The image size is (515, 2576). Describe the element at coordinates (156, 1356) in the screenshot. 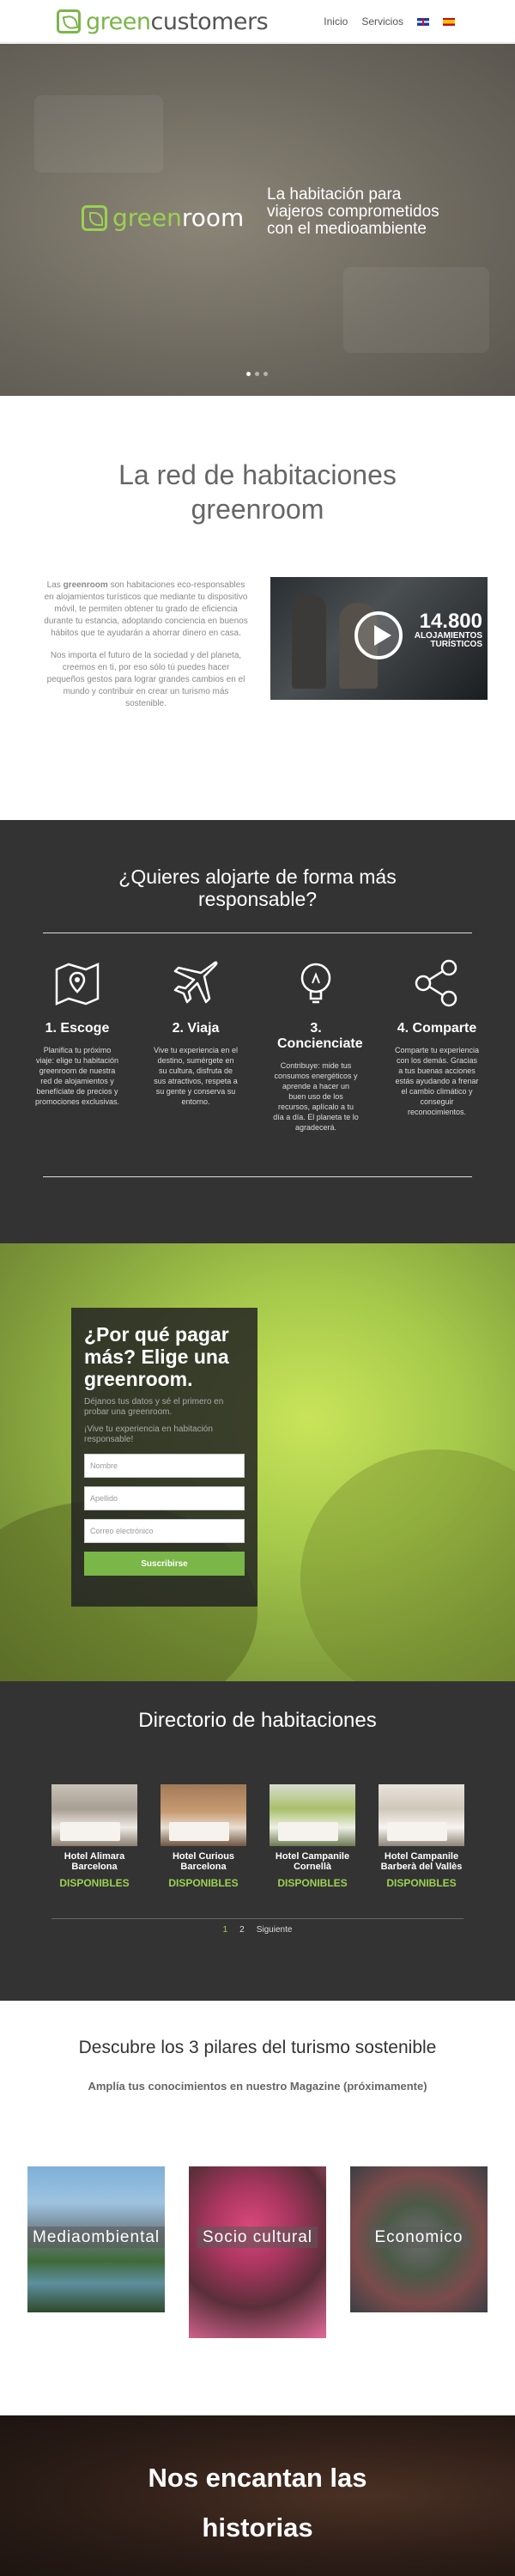

I see `signup-title: ¿Por qué pagar más? Elige una greenroom.` at that location.